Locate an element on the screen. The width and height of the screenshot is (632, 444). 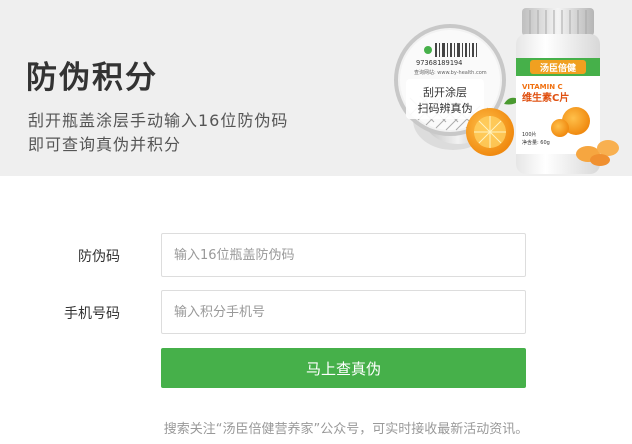
product-count-text: 100片 is located at coordinates (529, 134).